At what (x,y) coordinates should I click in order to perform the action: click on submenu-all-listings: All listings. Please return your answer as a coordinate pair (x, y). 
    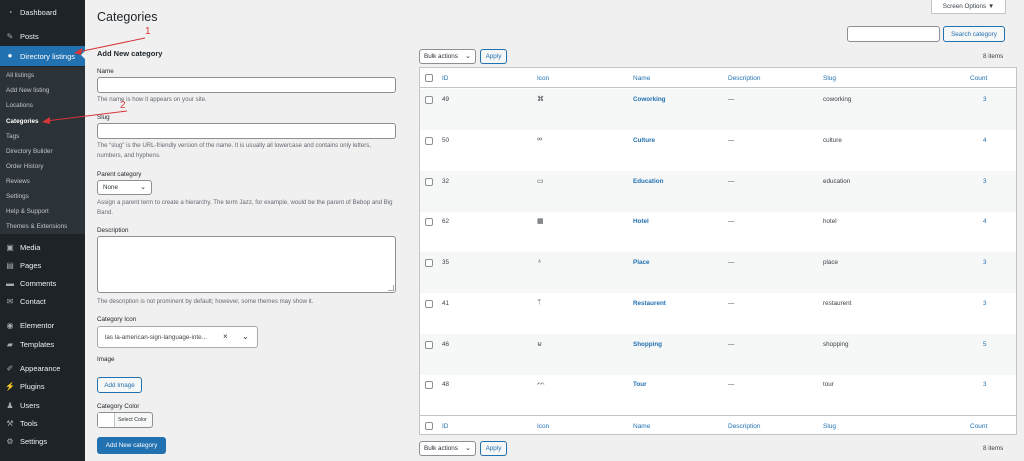
    Looking at the image, I should click on (20, 75).